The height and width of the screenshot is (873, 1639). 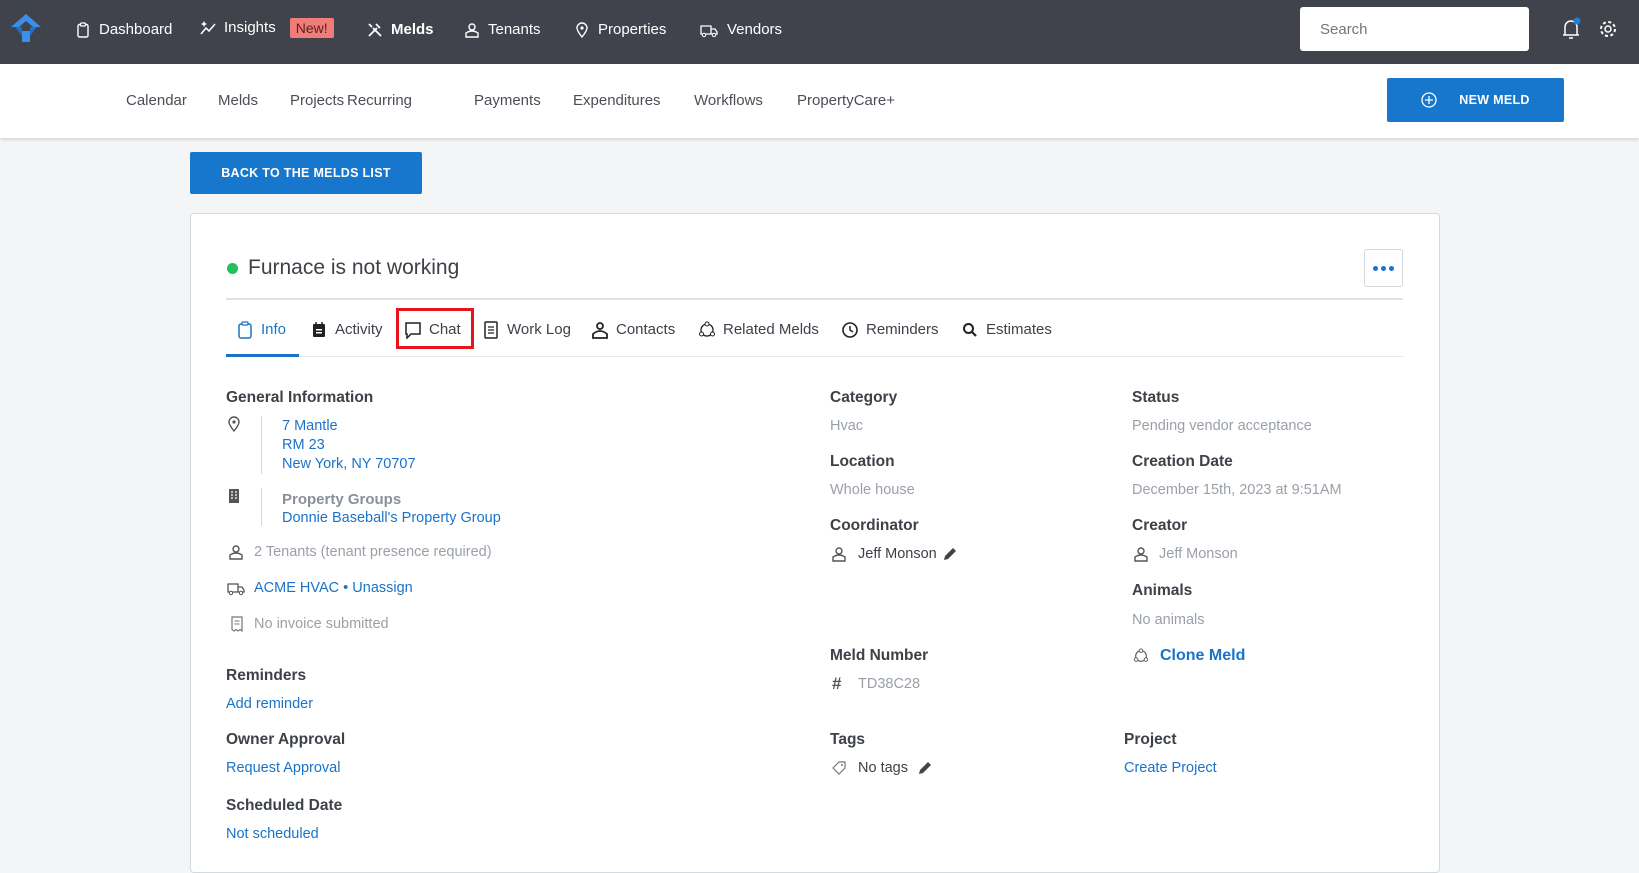 What do you see at coordinates (262, 355) in the screenshot?
I see `active-tab-indicator` at bounding box center [262, 355].